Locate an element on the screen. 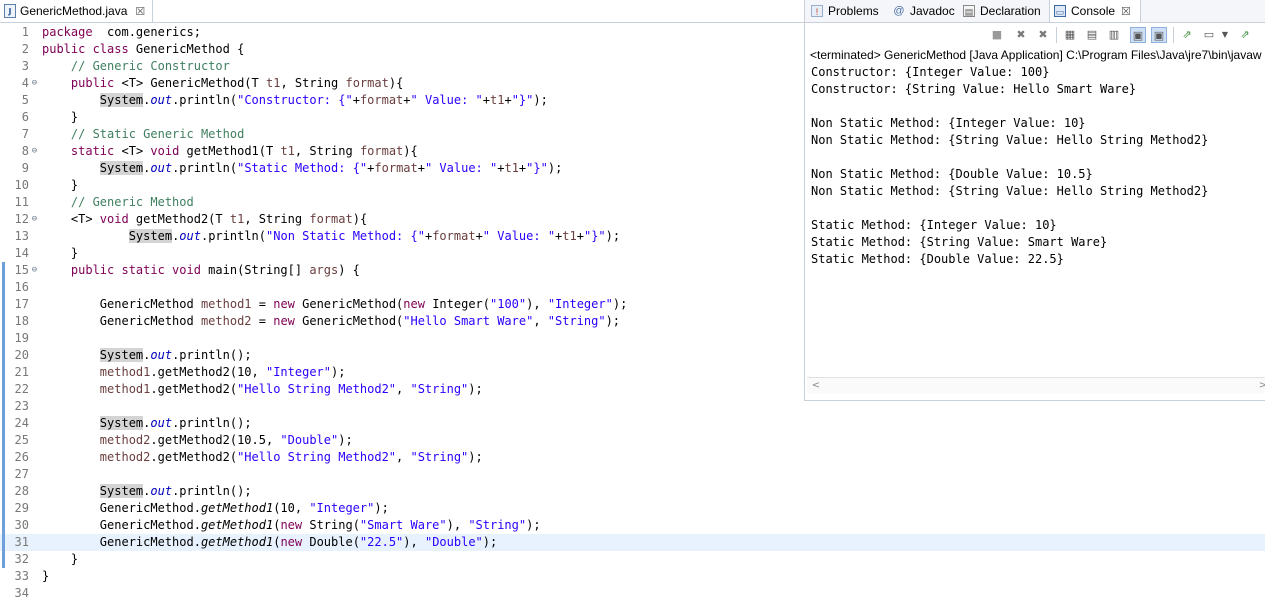  code-text: GenericMethod.getMethod1(10, "Integer"); is located at coordinates (215, 508).